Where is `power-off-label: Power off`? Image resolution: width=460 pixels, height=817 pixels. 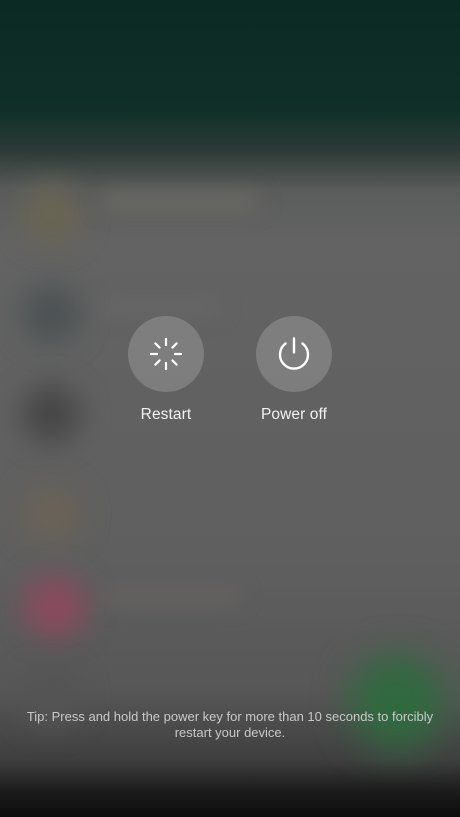 power-off-label: Power off is located at coordinates (294, 414).